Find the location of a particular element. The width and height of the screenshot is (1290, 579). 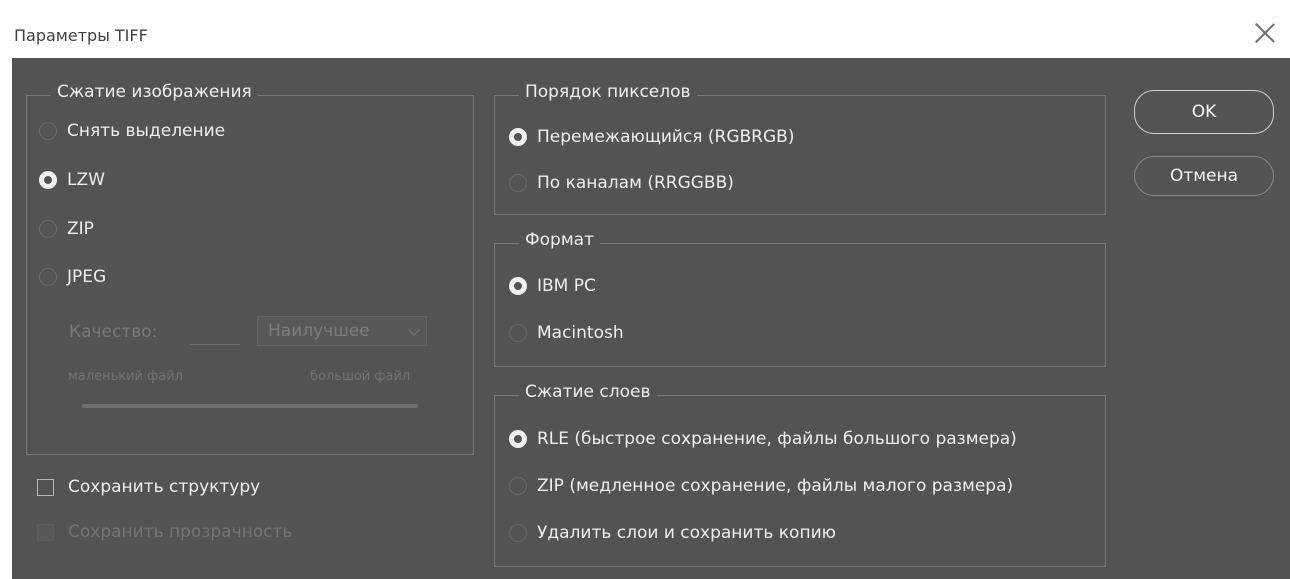

quality-select: Наилучшее is located at coordinates (342, 331).